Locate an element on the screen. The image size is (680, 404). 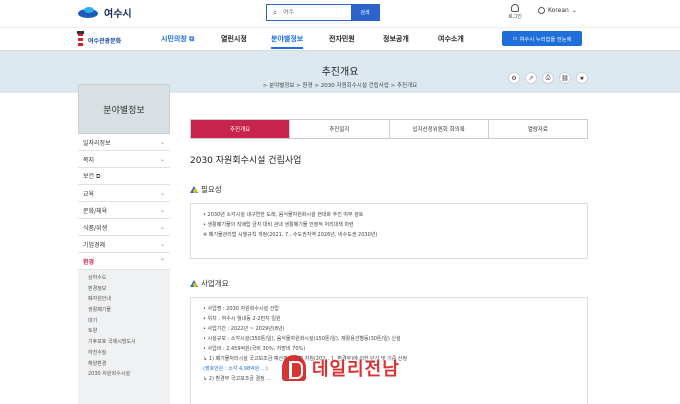
overview-line: • 사업기간 : 2022년 ~ 2029년(8년) is located at coordinates (244, 329).